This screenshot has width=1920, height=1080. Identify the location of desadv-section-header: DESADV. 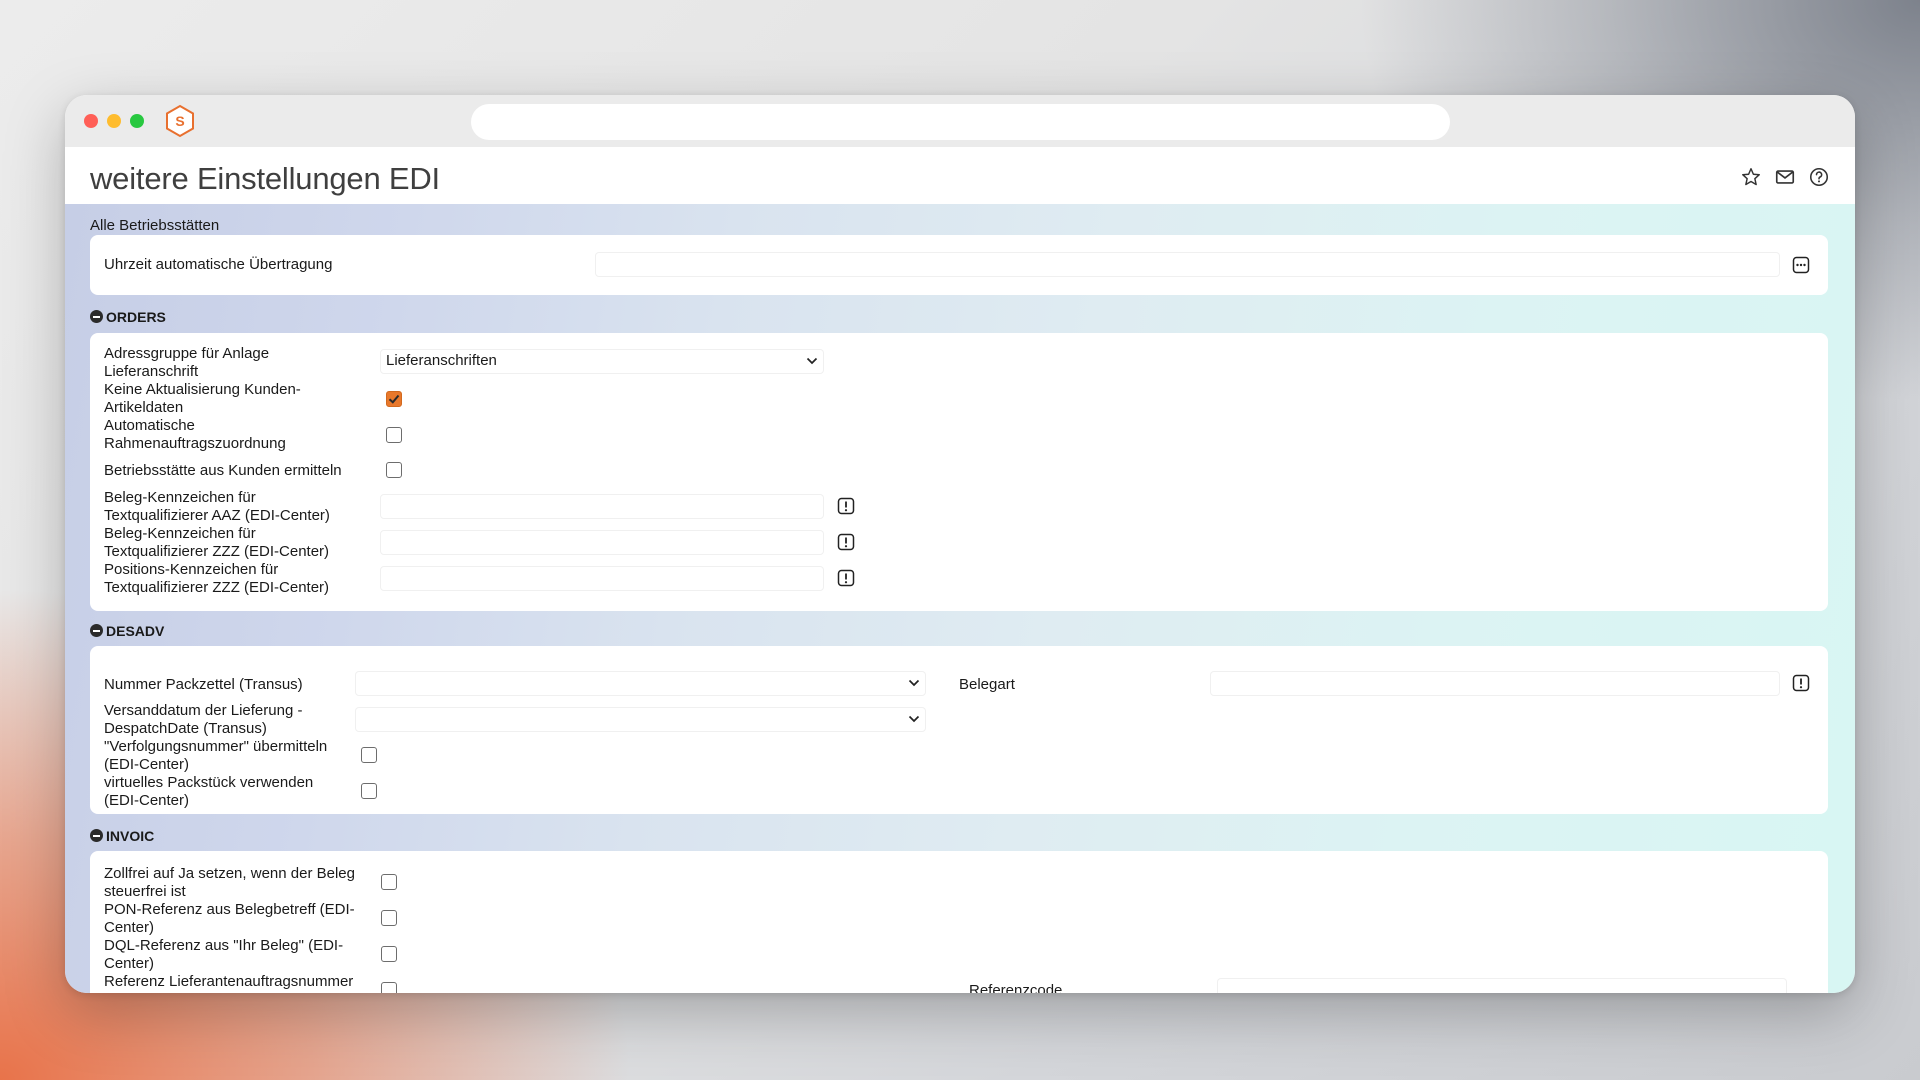
(127, 631).